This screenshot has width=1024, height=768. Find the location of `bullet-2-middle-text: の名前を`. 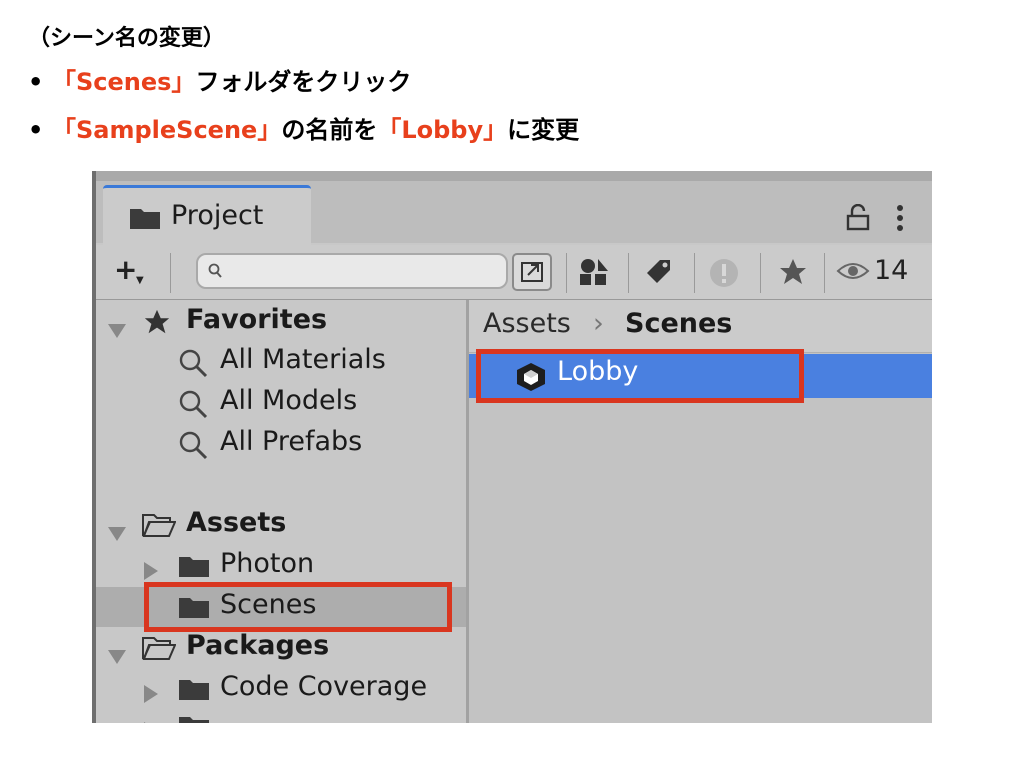

bullet-2-middle-text: の名前を is located at coordinates (329, 130).